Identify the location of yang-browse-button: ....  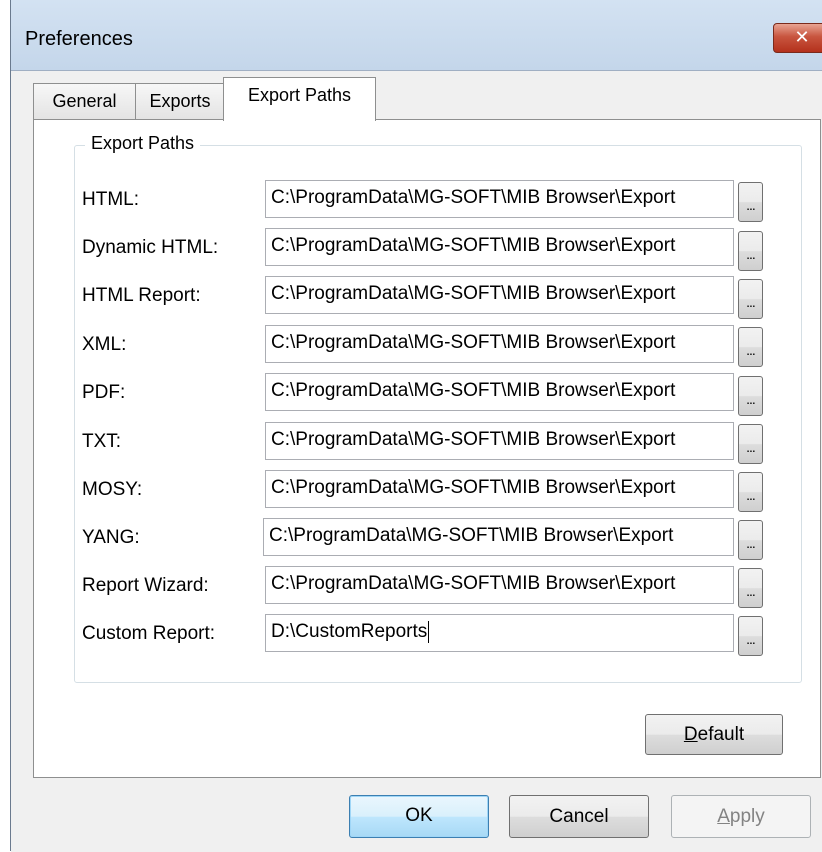
(750, 540).